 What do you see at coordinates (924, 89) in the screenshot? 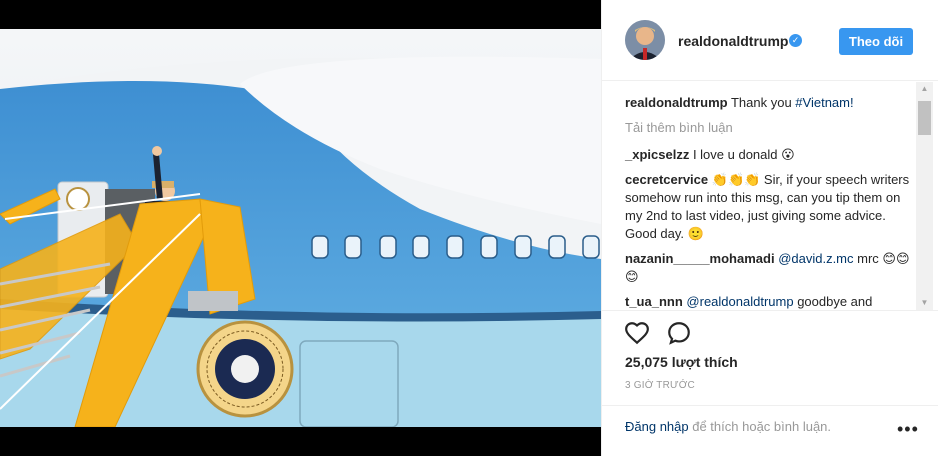
I see `scroll-up-arrow: ▲` at bounding box center [924, 89].